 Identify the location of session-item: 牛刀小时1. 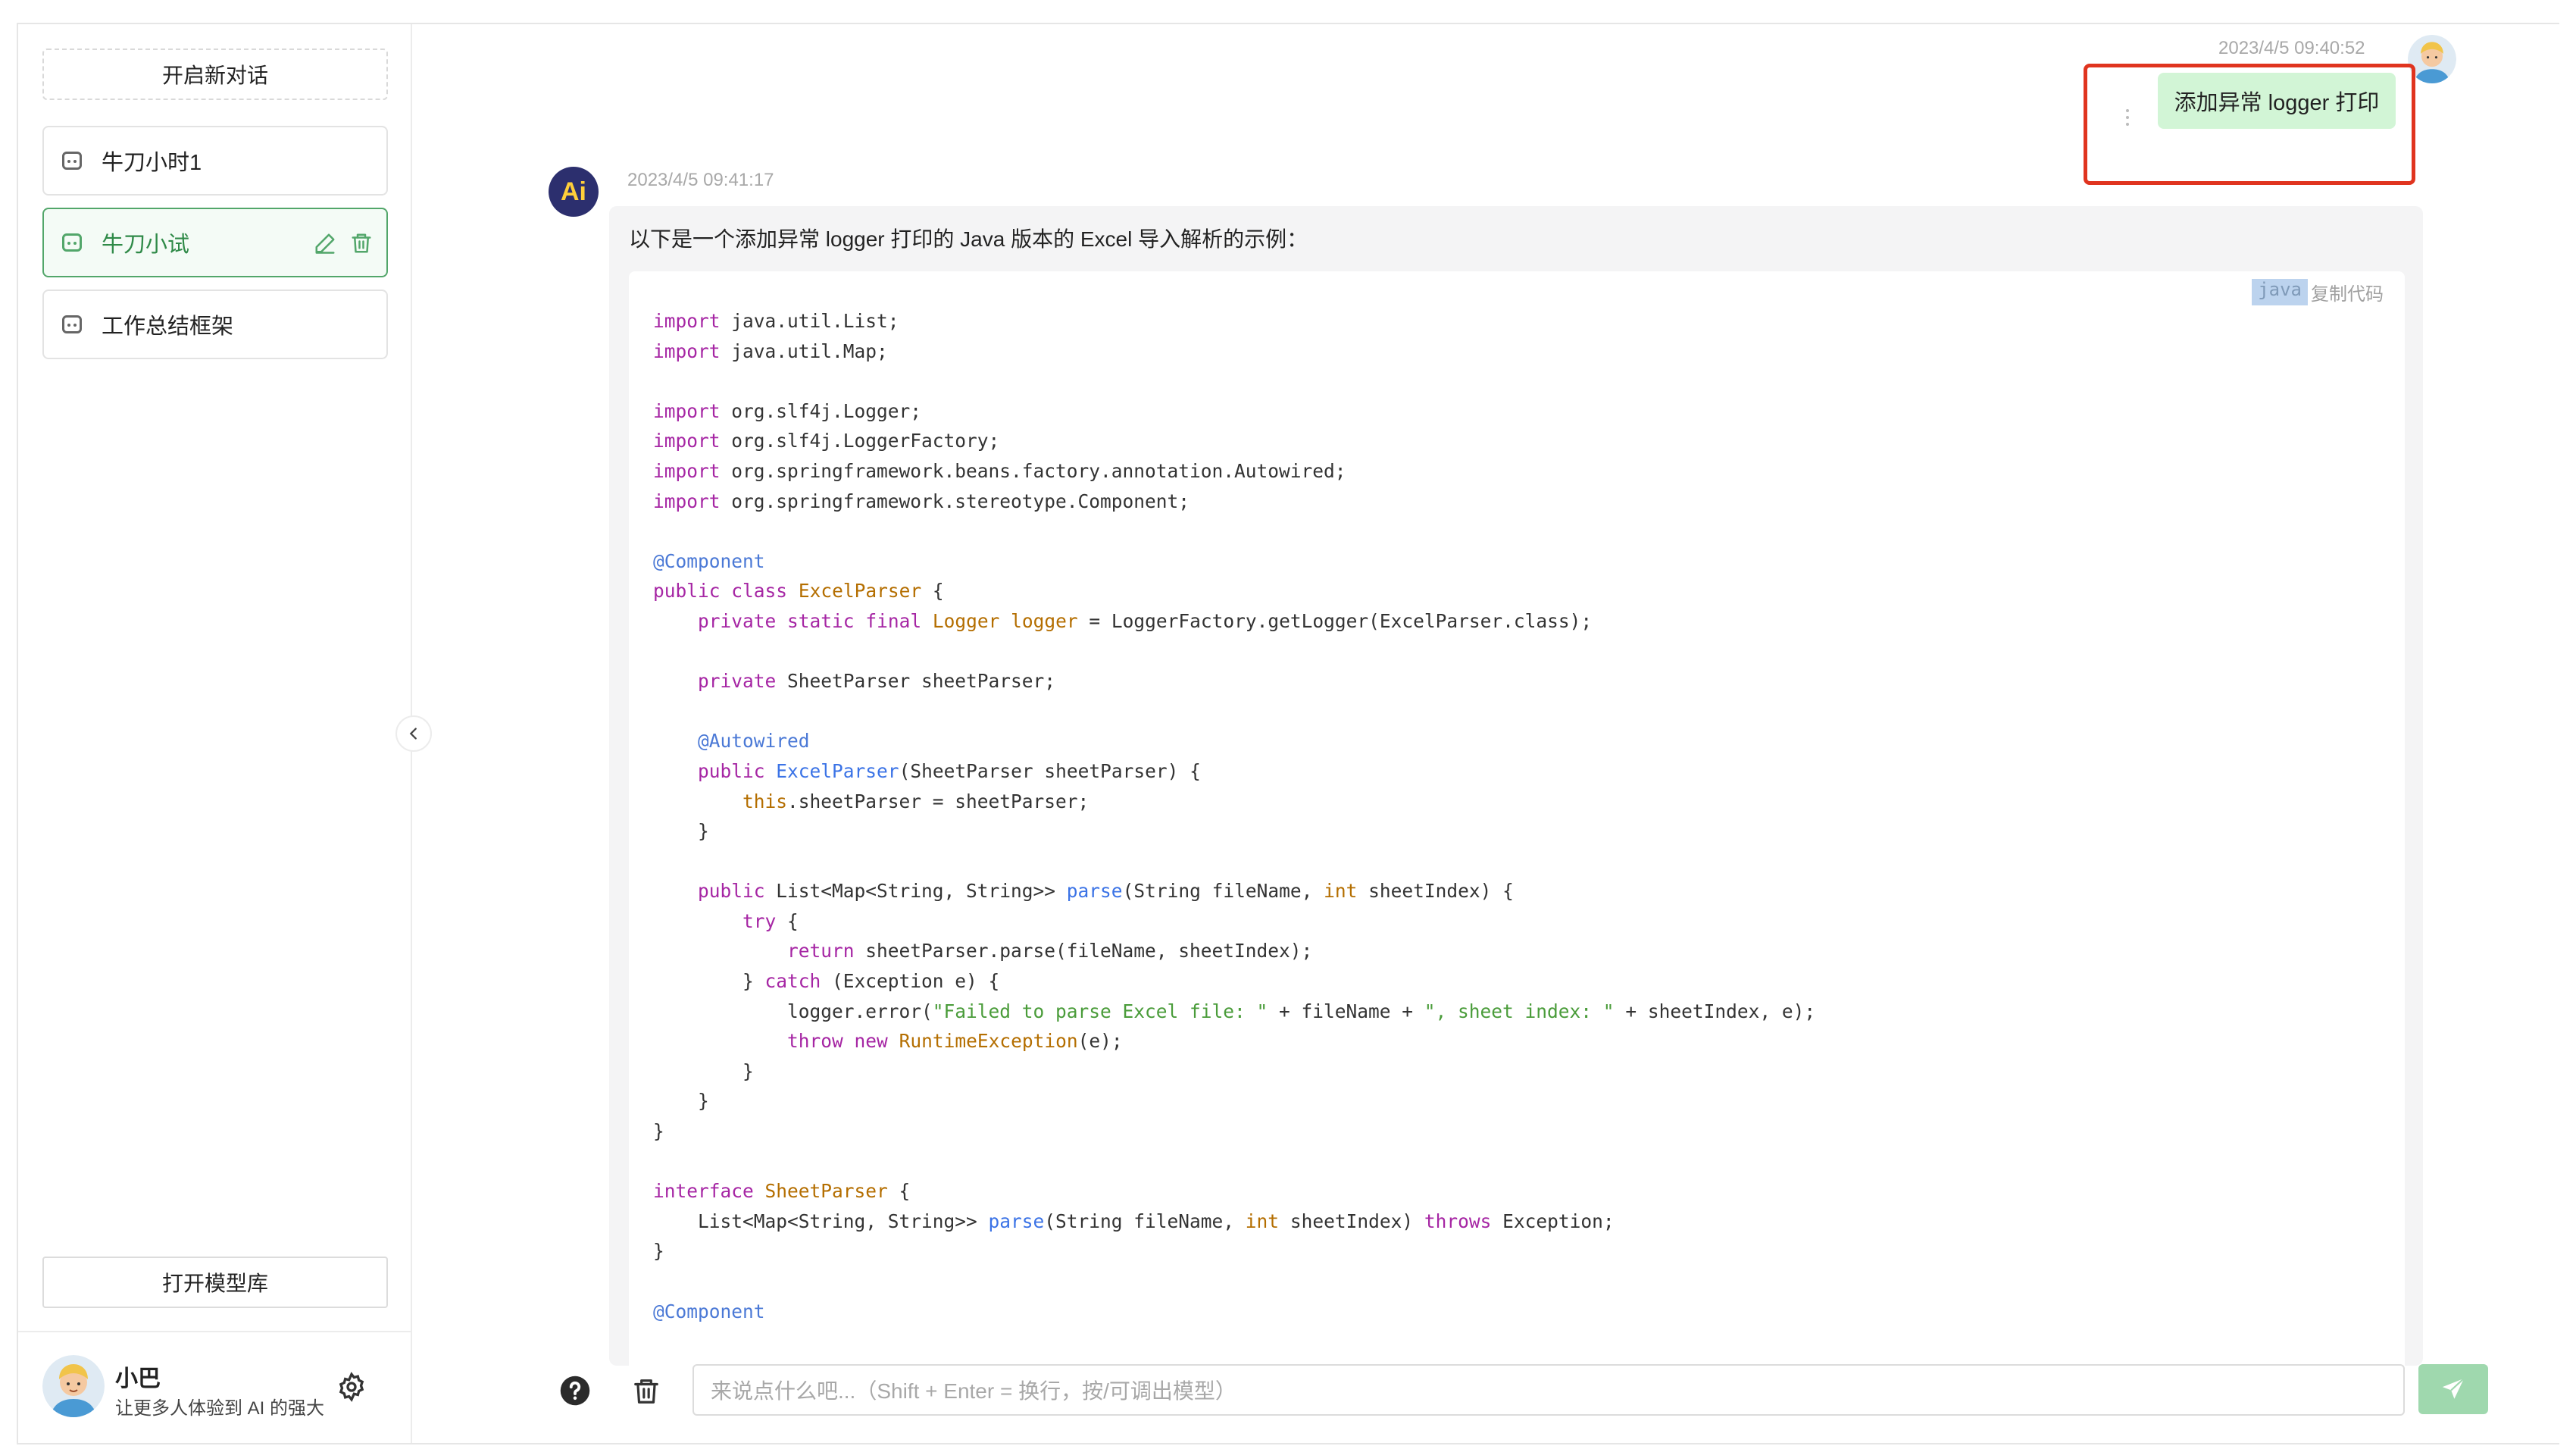
(215, 161).